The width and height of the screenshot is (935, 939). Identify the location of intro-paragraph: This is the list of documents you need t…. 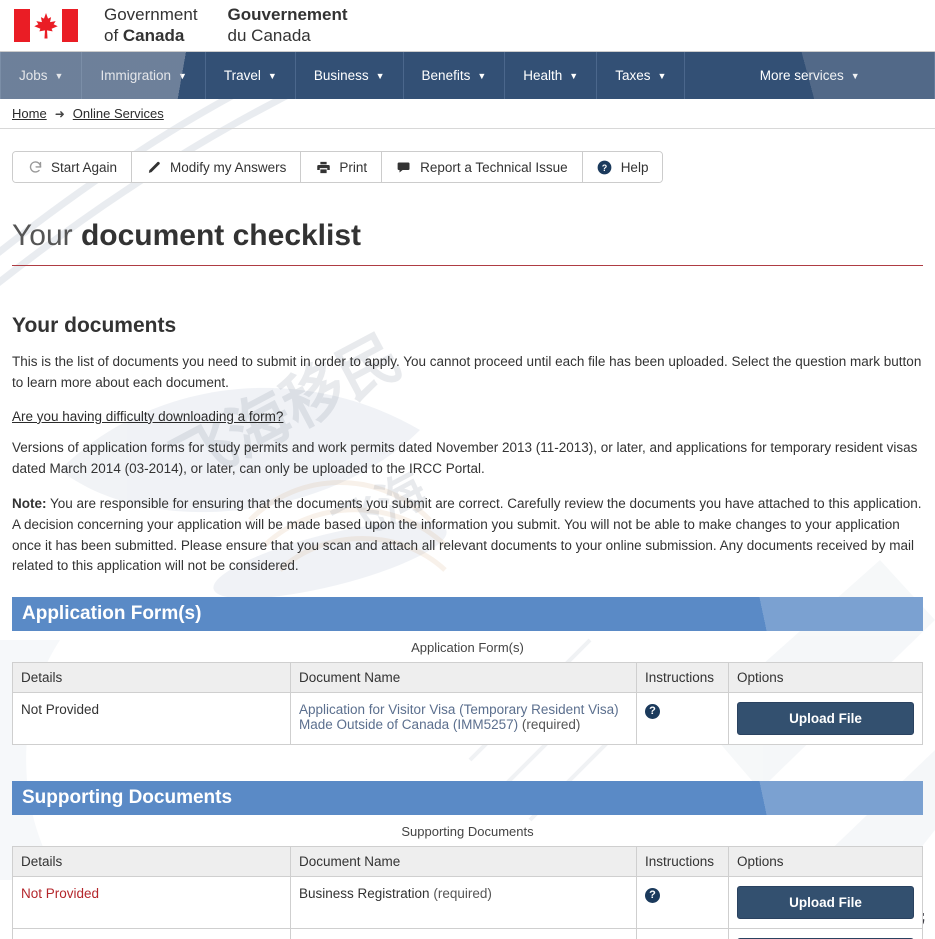
(467, 372).